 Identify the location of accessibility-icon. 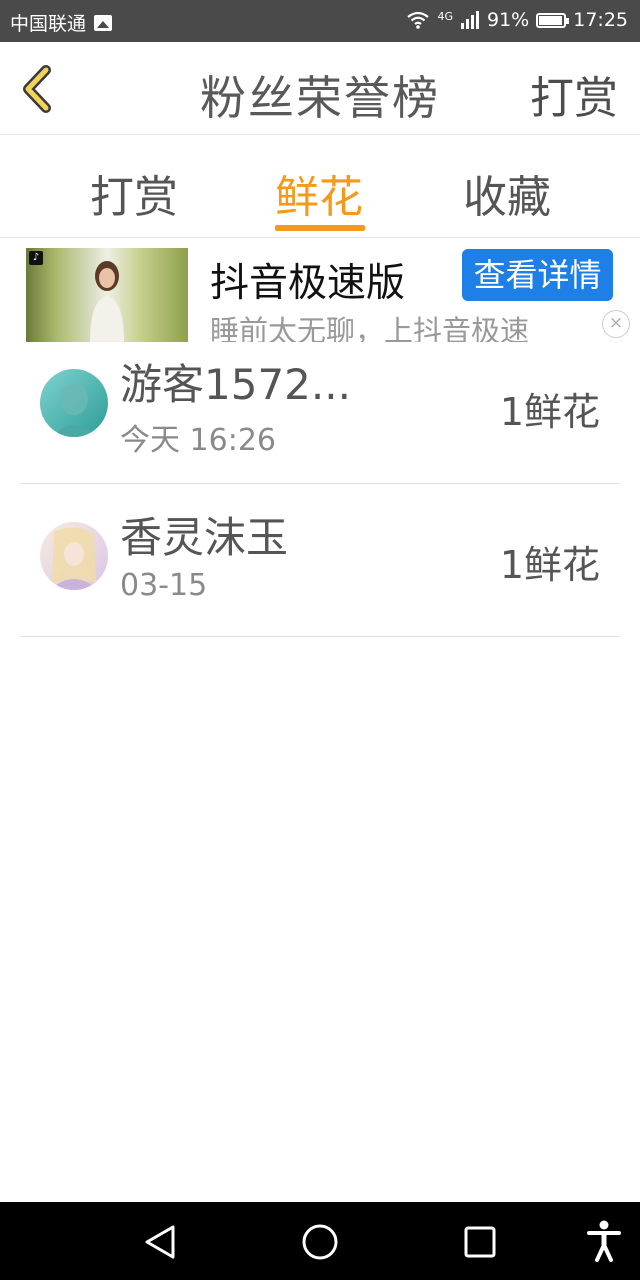
(604, 1241).